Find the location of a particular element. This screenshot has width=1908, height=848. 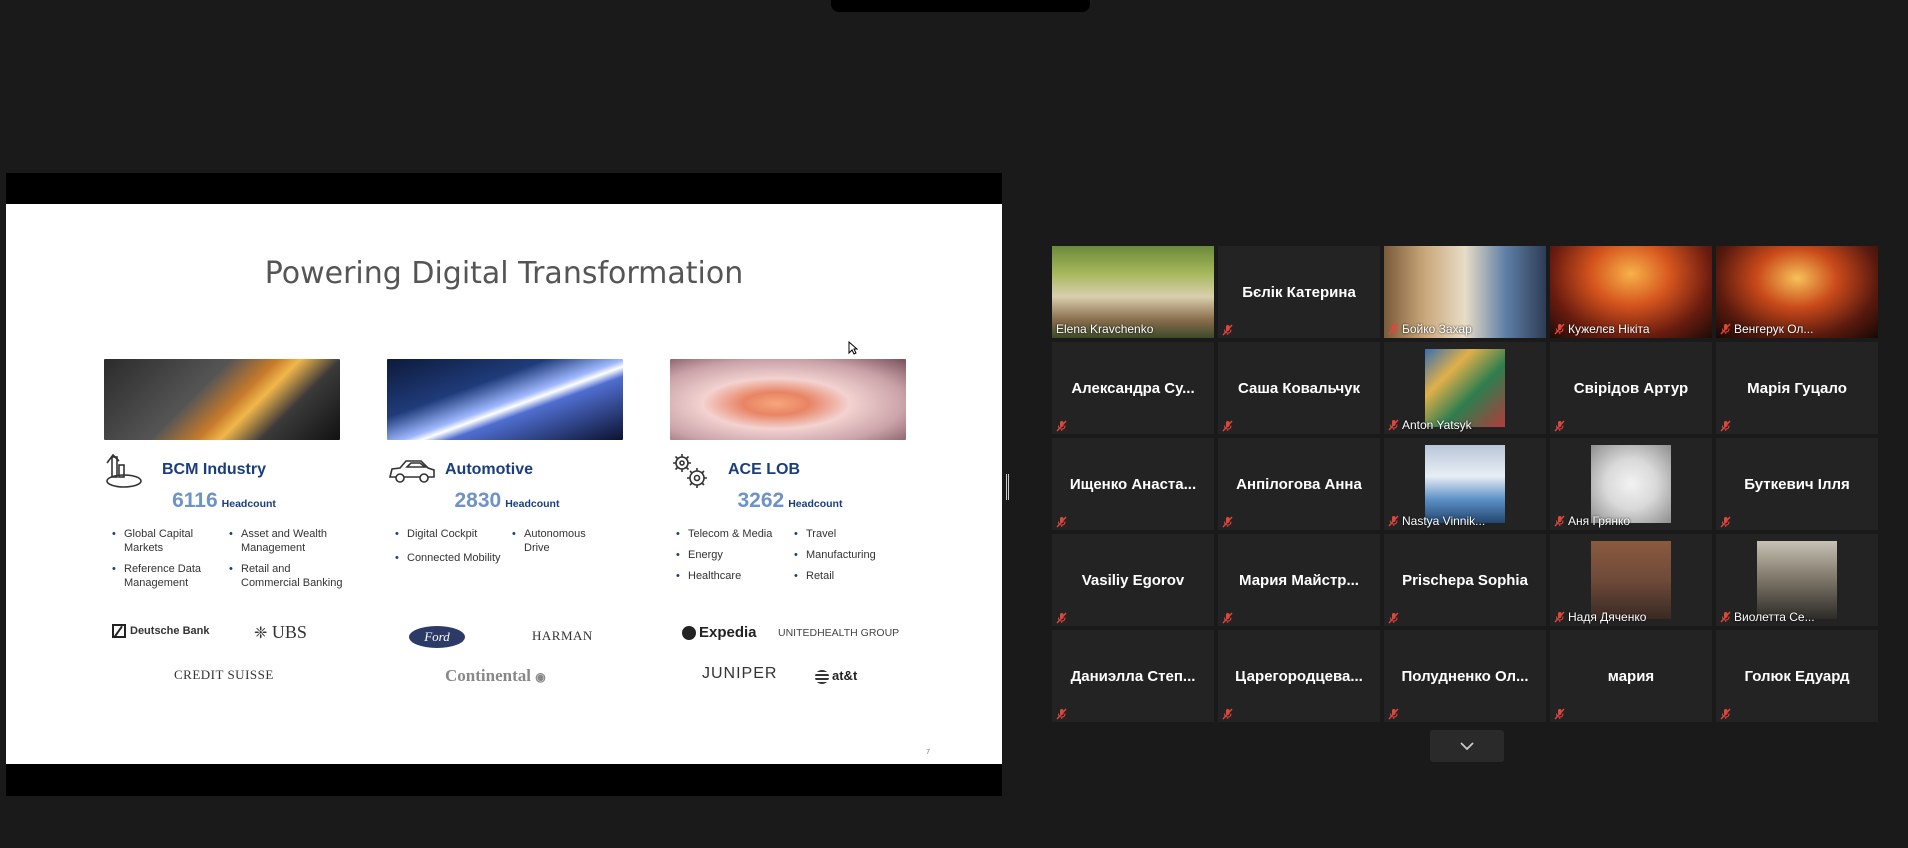

unitedhealth-logo: UNITEDHEALTH GROUP is located at coordinates (839, 633).